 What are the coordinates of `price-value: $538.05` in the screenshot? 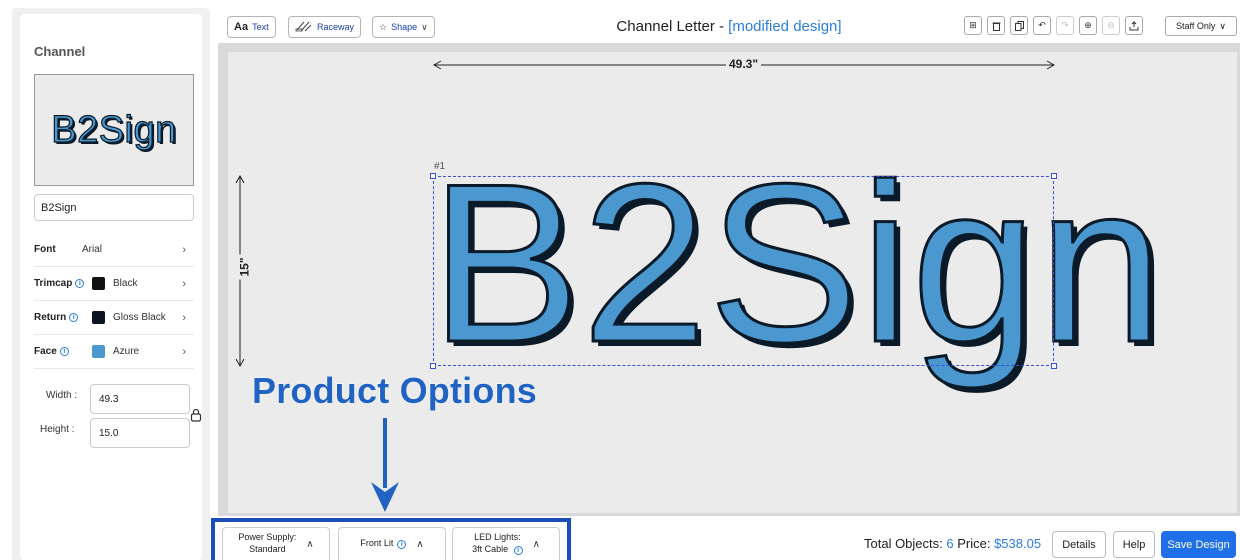 It's located at (1018, 543).